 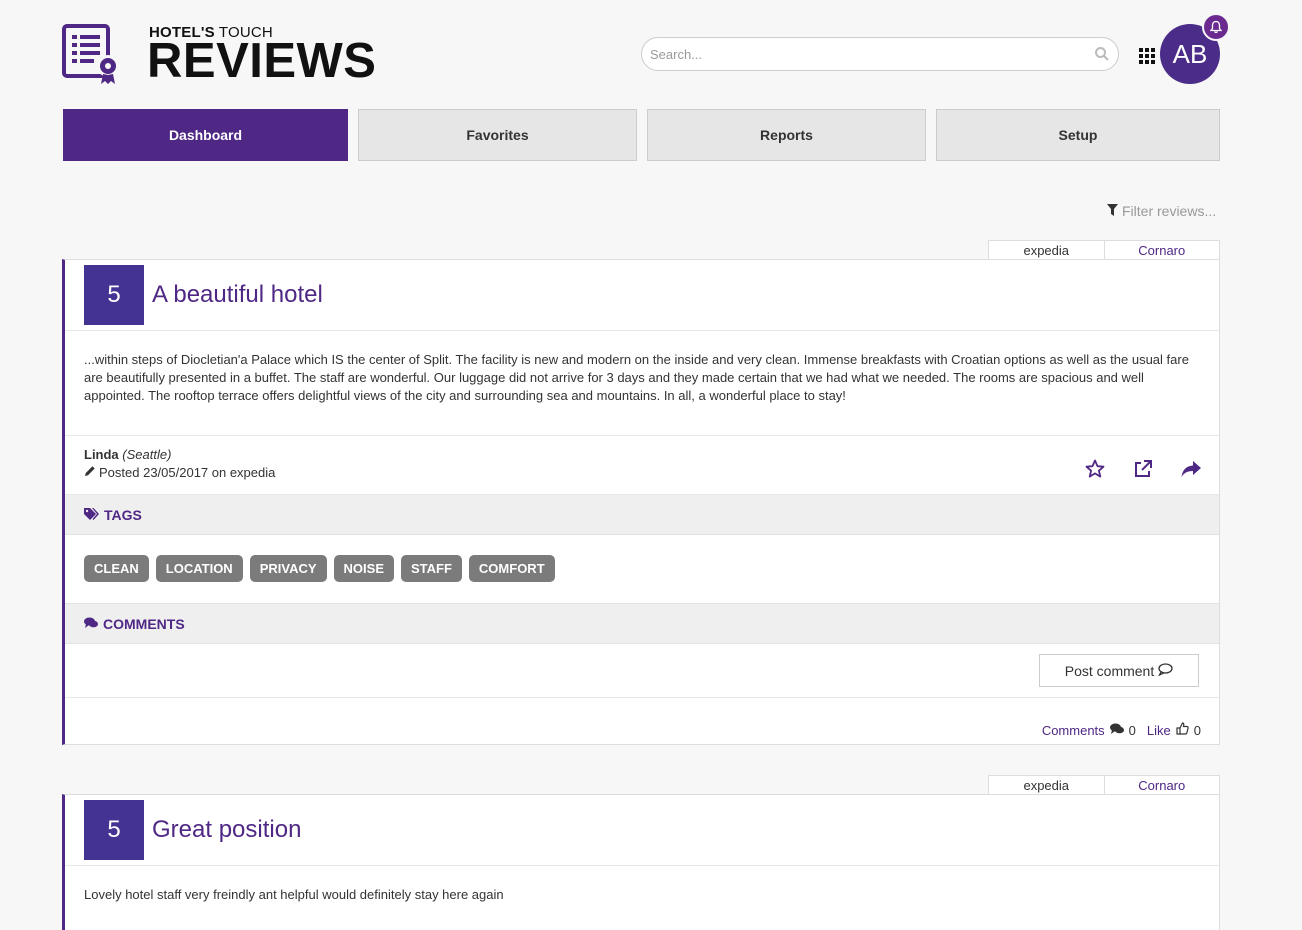 I want to click on external-link-icon, so click(x=1143, y=469).